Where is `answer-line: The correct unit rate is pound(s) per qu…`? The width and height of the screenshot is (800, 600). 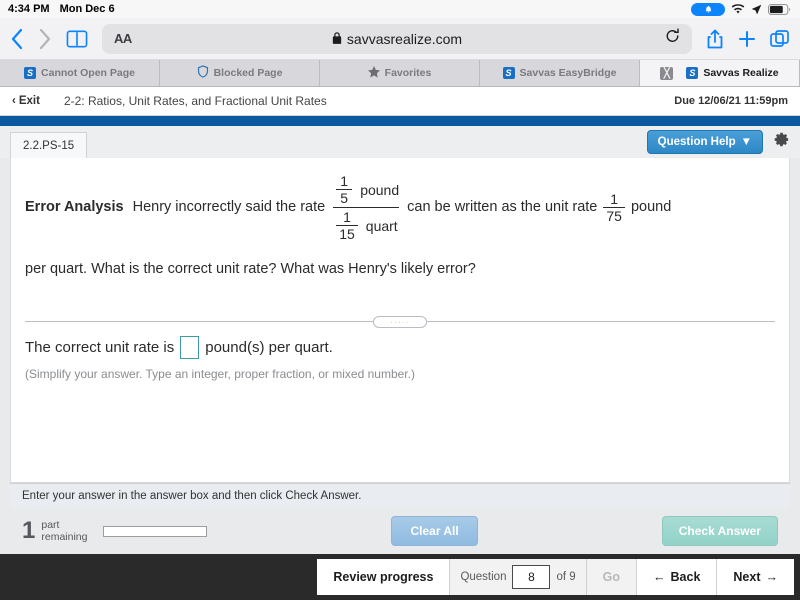
answer-line: The correct unit rate is pound(s) per qu… is located at coordinates (400, 348).